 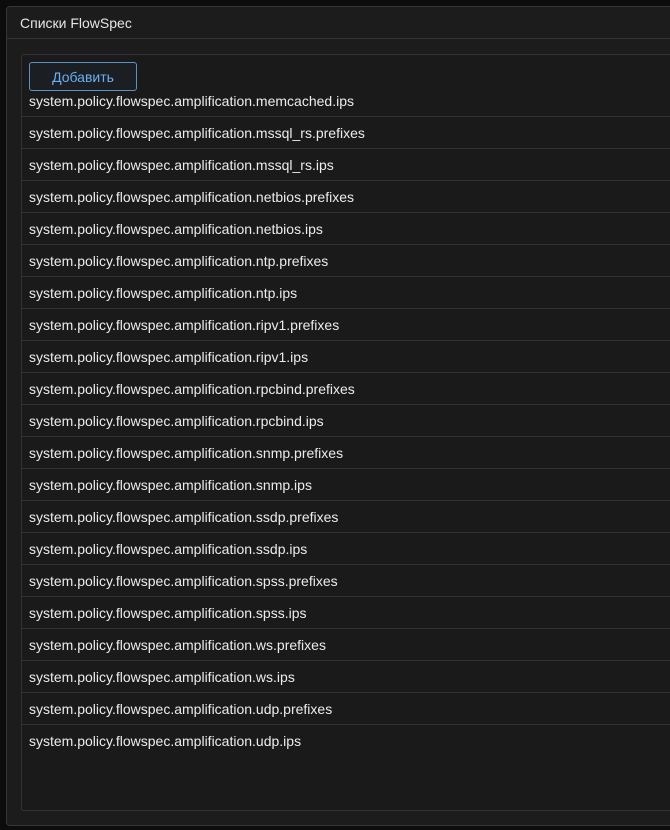 I want to click on panel-title: Списки FlowSpec, so click(x=76, y=22).